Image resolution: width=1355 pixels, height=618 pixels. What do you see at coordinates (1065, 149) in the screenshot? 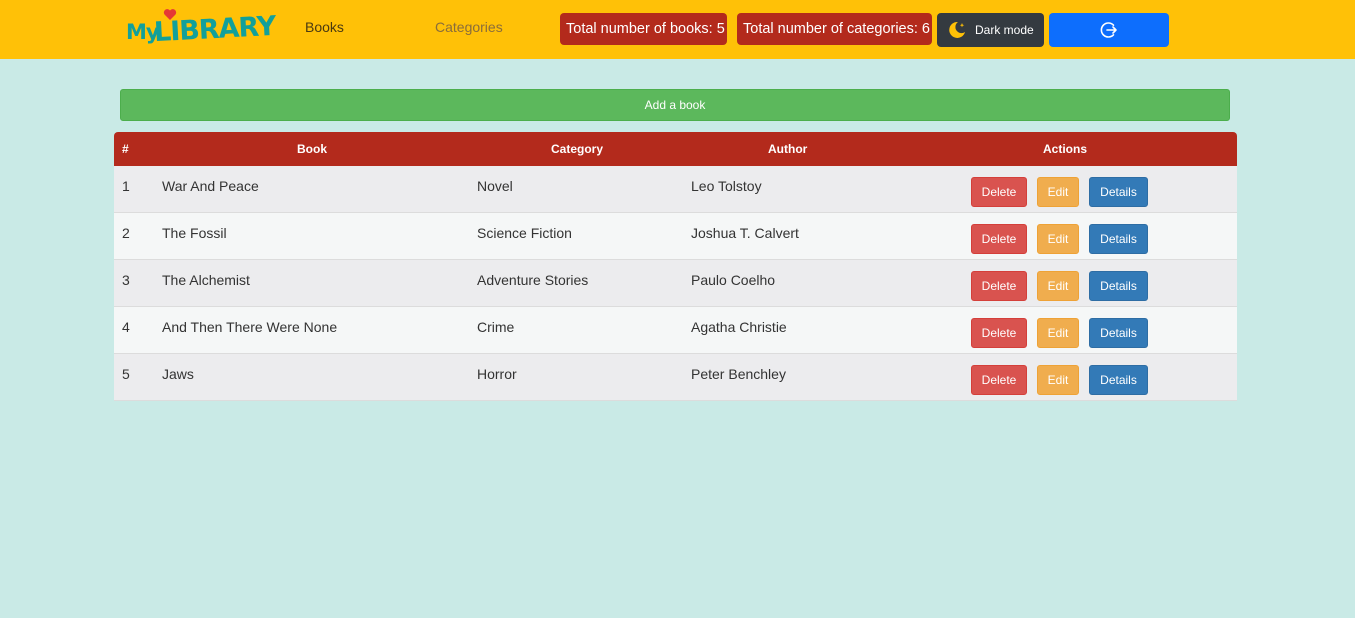
I see `header-actions: Actions` at bounding box center [1065, 149].